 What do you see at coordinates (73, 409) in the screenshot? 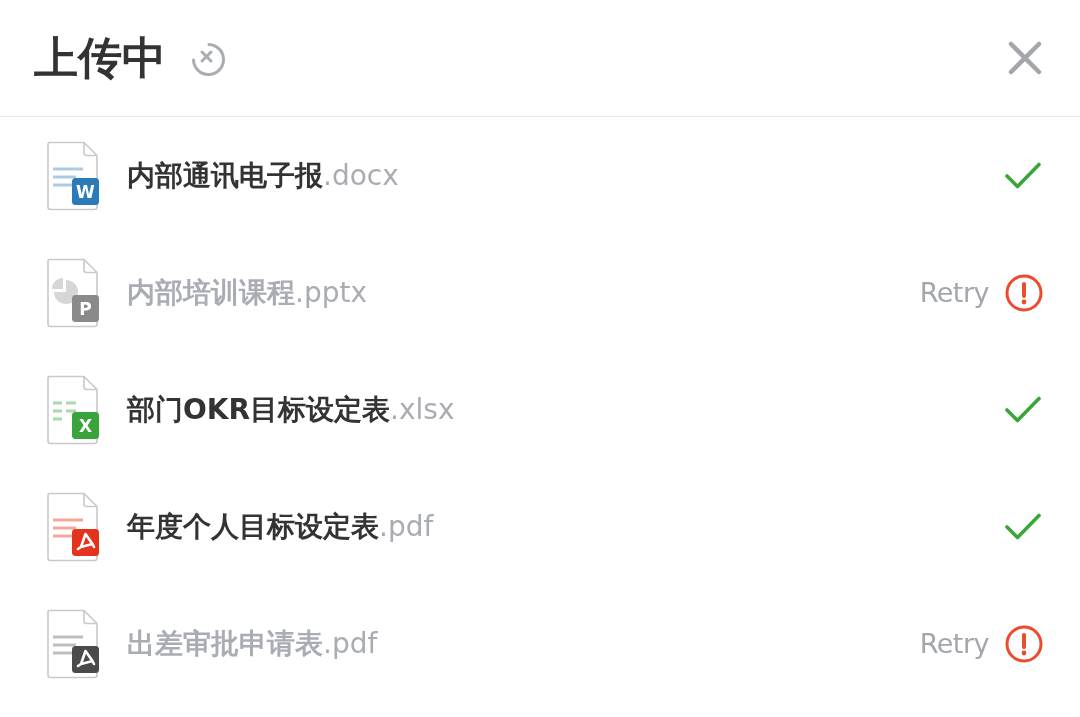
I see `spreadsheet-icon: X` at bounding box center [73, 409].